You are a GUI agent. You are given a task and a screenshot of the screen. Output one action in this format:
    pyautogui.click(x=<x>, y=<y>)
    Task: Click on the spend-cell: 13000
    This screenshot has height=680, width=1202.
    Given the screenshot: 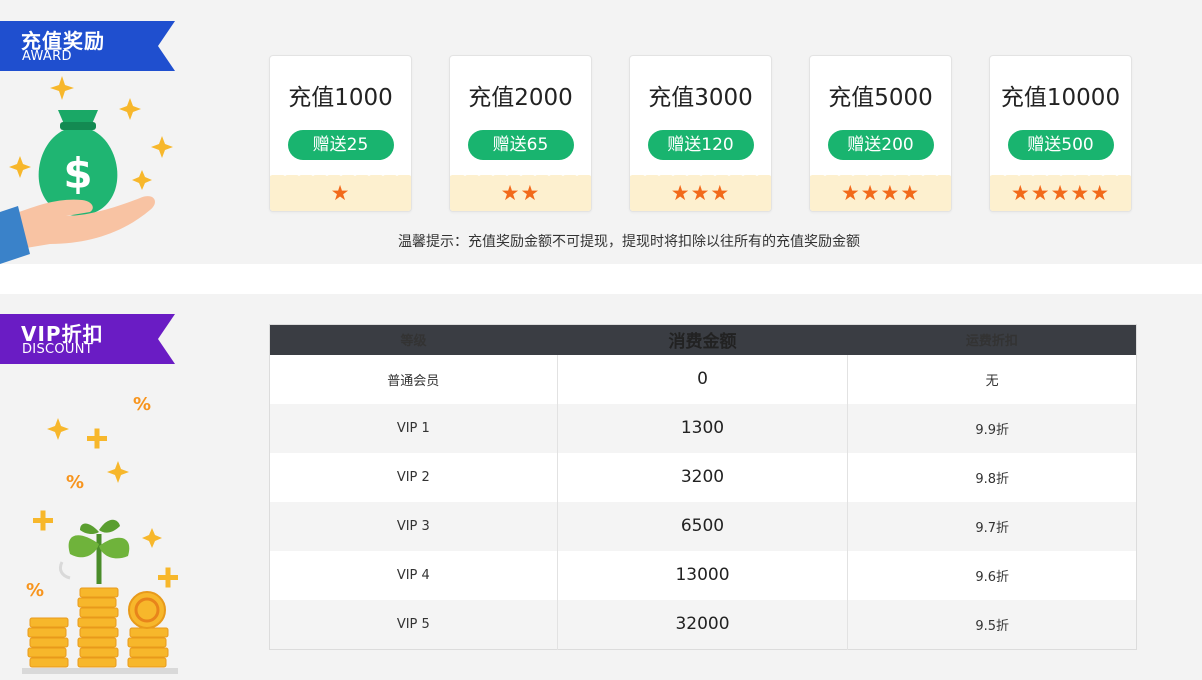 What is the action you would take?
    pyautogui.click(x=703, y=575)
    